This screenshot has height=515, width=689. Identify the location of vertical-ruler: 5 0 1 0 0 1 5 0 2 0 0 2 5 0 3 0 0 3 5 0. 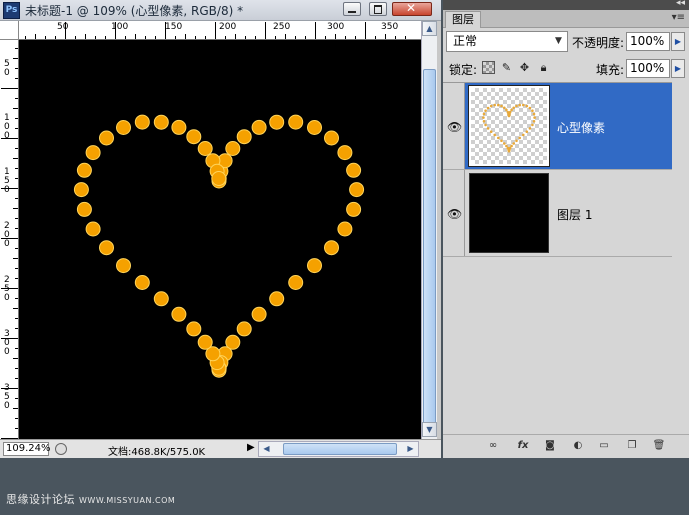
(9, 239).